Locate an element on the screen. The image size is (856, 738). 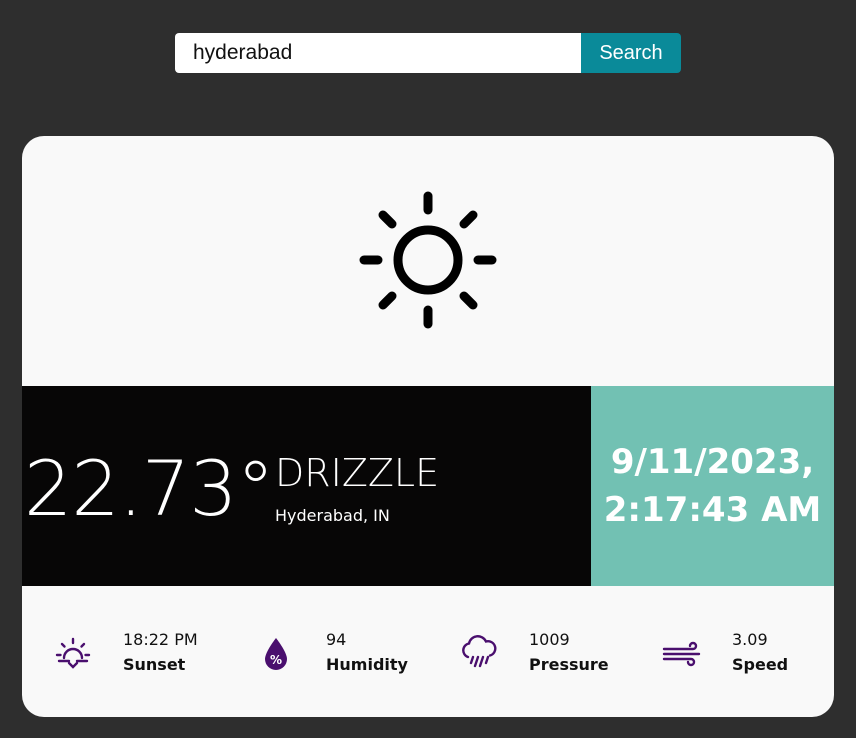
pressure-label: Pressure is located at coordinates (569, 664).